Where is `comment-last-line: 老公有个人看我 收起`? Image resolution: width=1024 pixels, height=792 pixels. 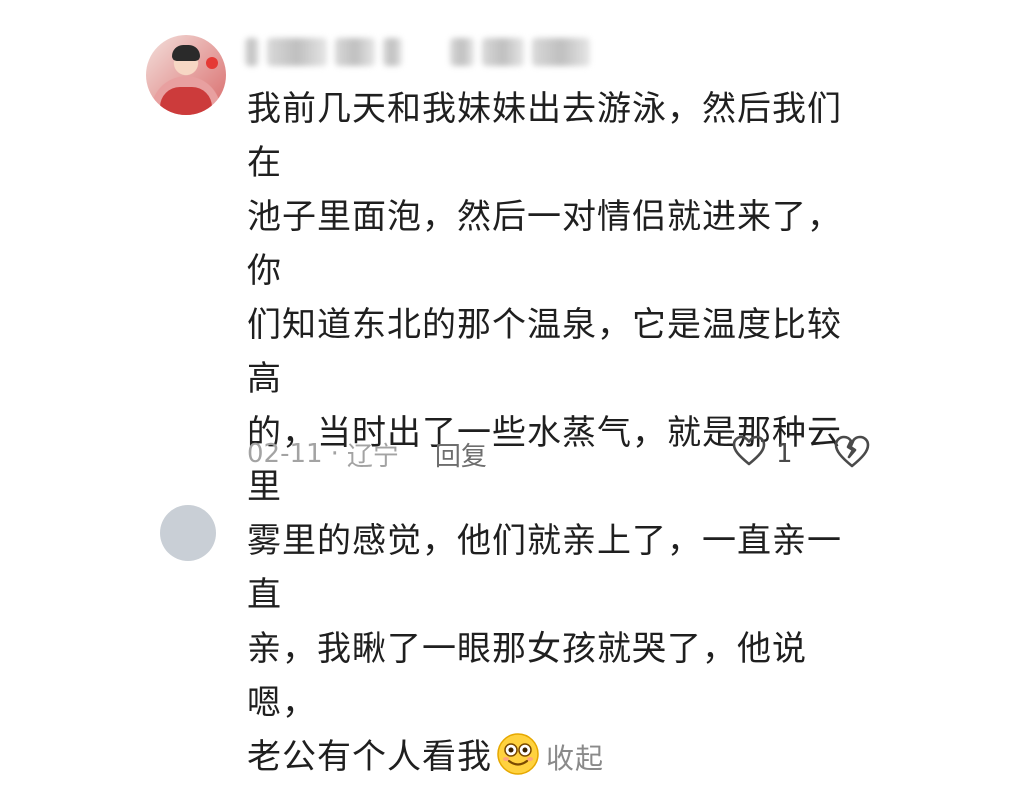 comment-last-line: 老公有个人看我 收起 is located at coordinates (557, 758).